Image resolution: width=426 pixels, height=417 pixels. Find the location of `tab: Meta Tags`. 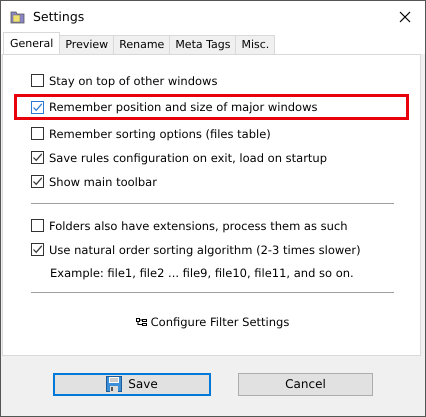

tab: Meta Tags is located at coordinates (202, 44).